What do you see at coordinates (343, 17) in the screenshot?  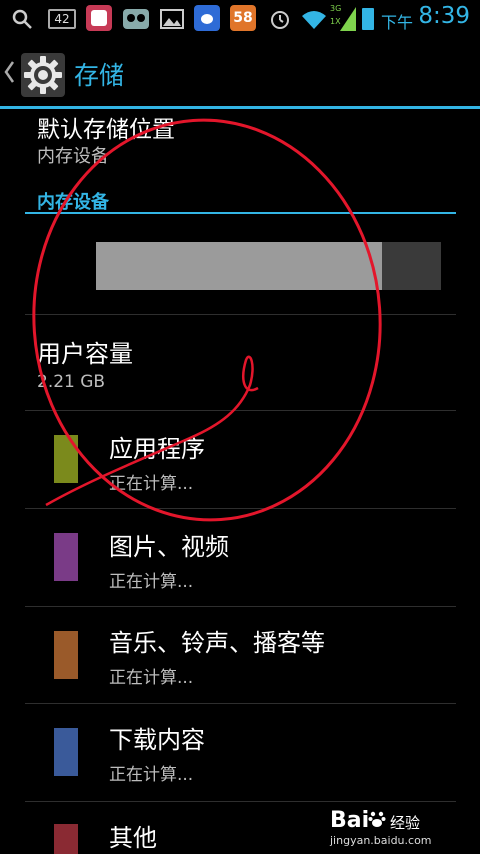 I see `signal-icon: 3G 1X` at bounding box center [343, 17].